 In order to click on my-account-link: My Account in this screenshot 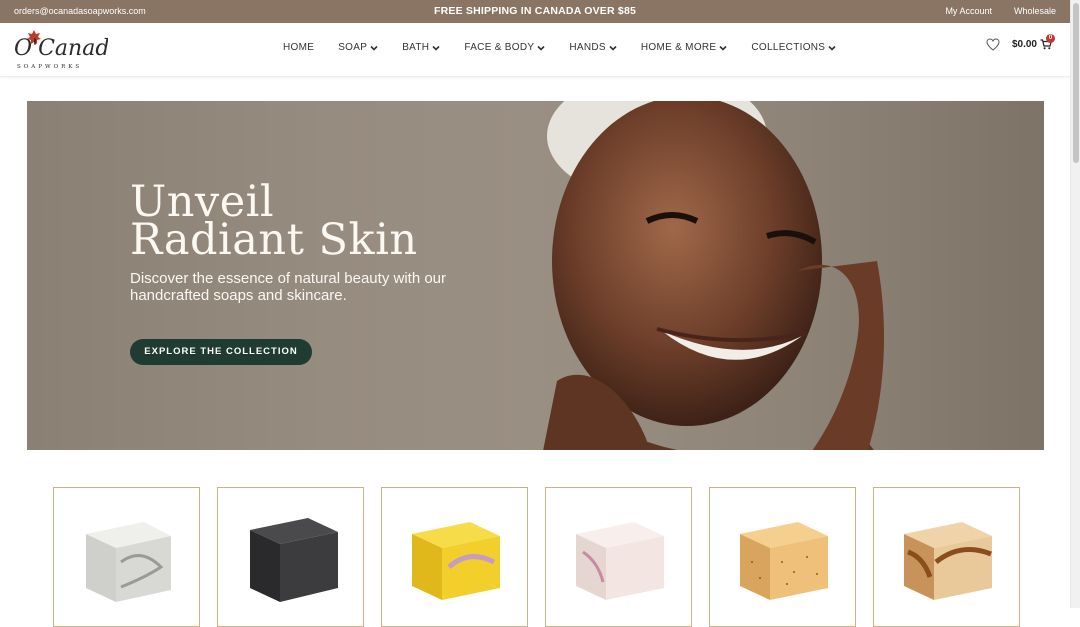, I will do `click(968, 11)`.